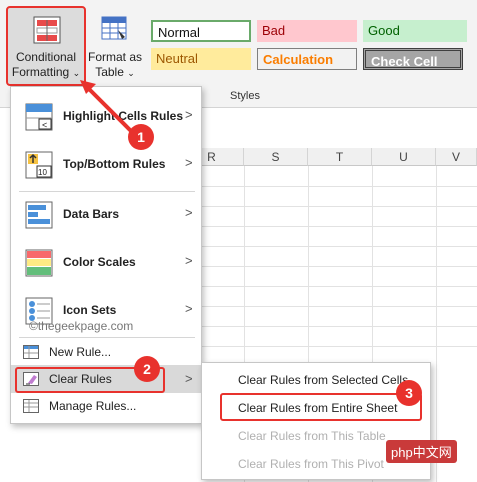  I want to click on format-as-table-icon, so click(114, 28).